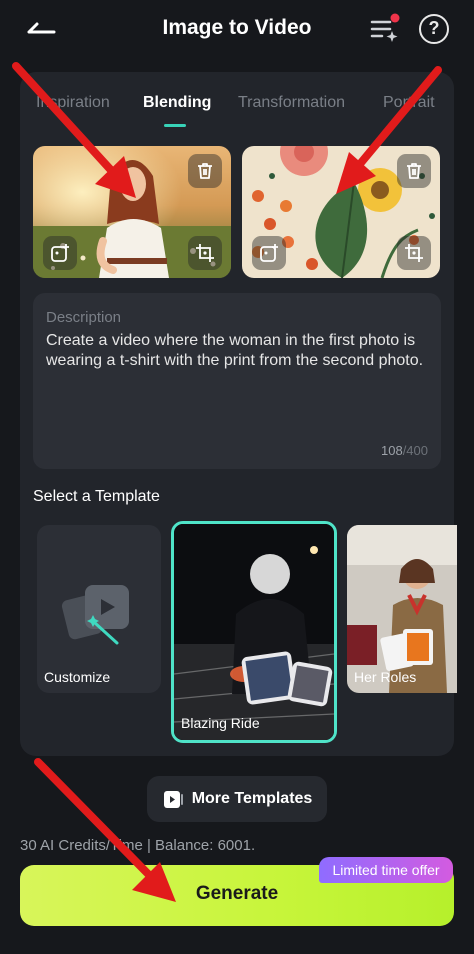 The image size is (474, 954). What do you see at coordinates (409, 103) in the screenshot?
I see `tab-portrait: Portrait` at bounding box center [409, 103].